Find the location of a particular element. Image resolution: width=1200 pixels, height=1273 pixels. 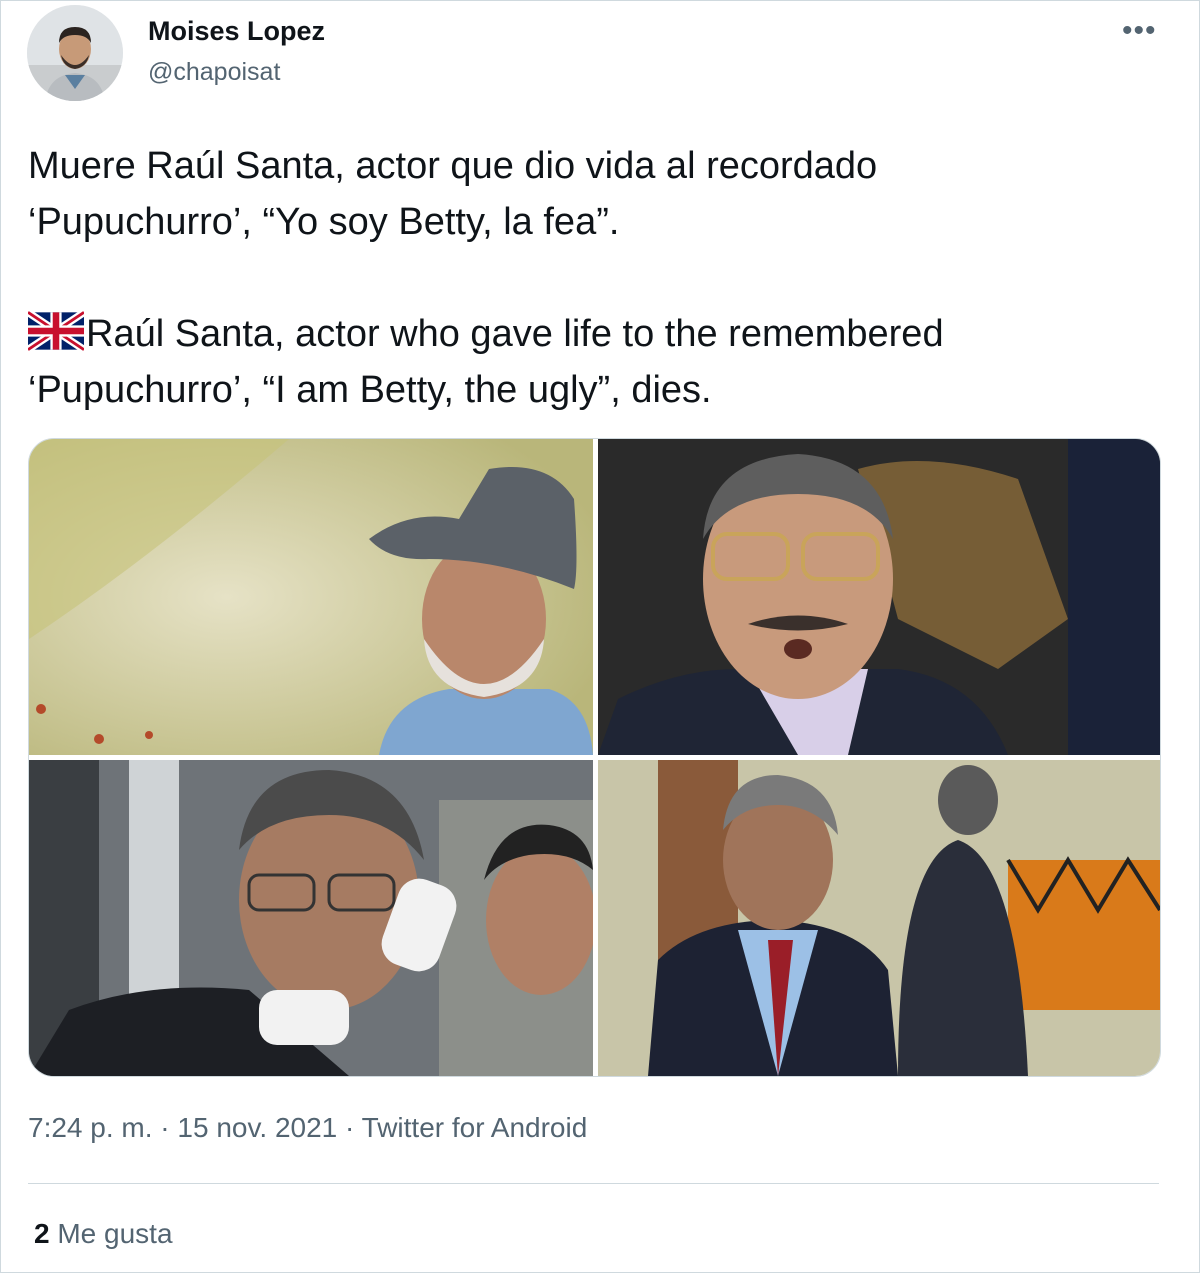

tweet-source: Twitter for Android is located at coordinates (475, 1127).